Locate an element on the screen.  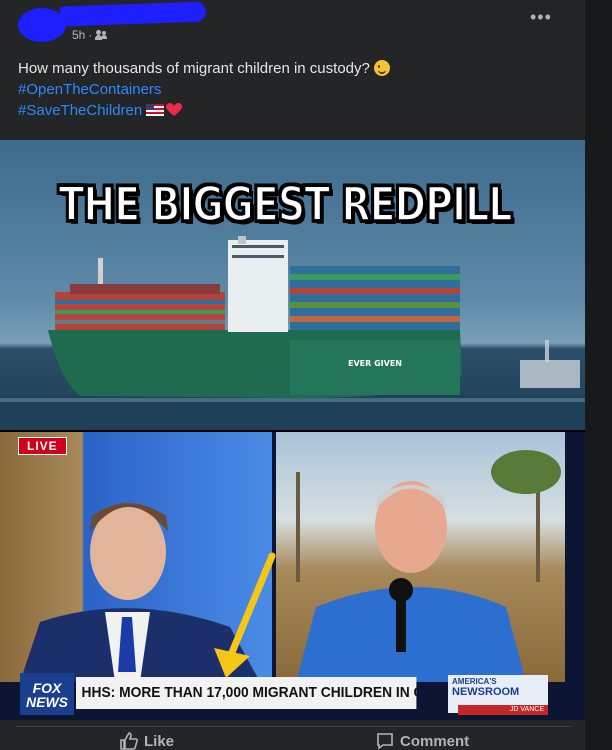
comment-label: Comment is located at coordinates (435, 741).